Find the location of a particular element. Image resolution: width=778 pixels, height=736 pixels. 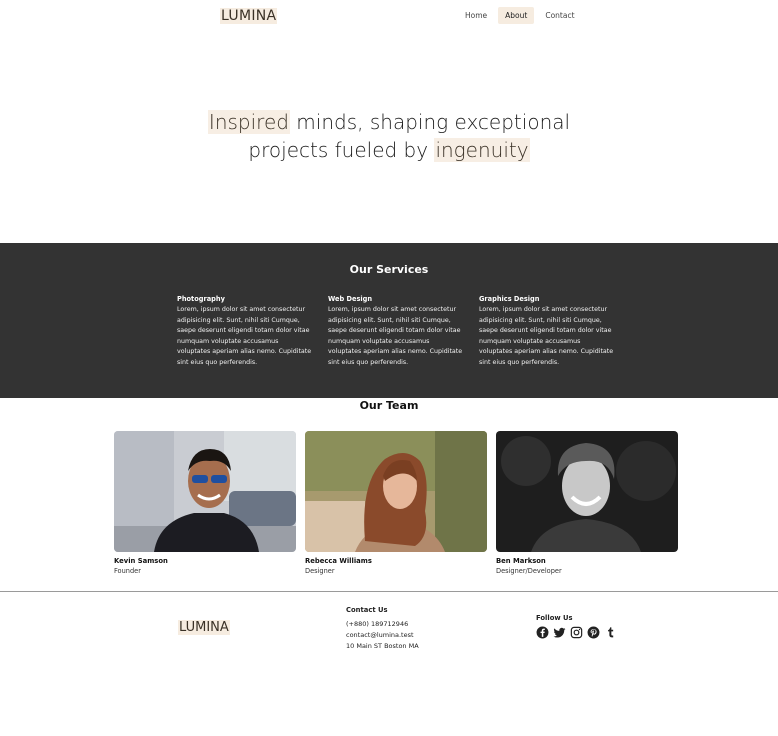

social-links is located at coordinates (576, 632).